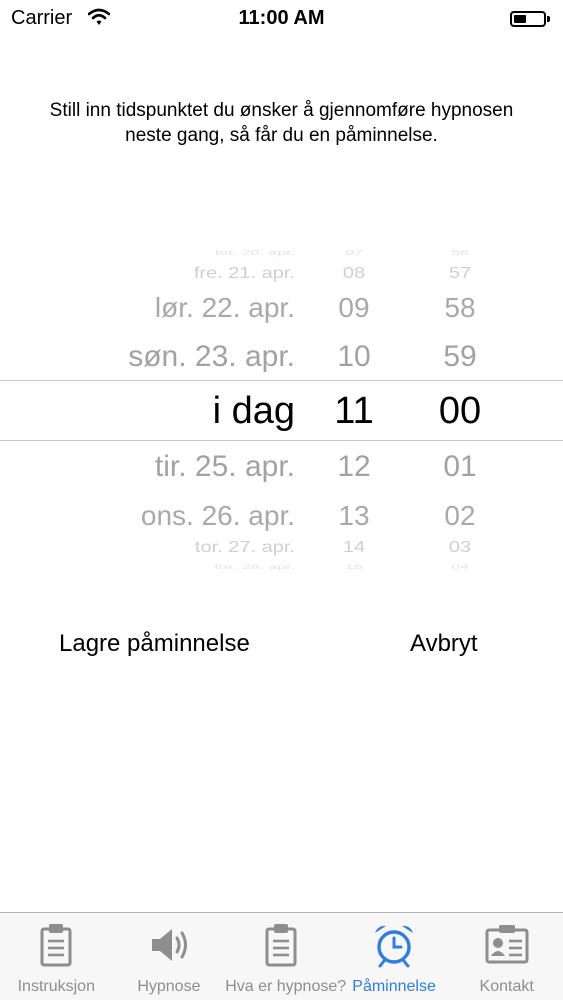 Image resolution: width=563 pixels, height=1001 pixels. I want to click on tab-instruksjon: Instruksjon, so click(56, 957).